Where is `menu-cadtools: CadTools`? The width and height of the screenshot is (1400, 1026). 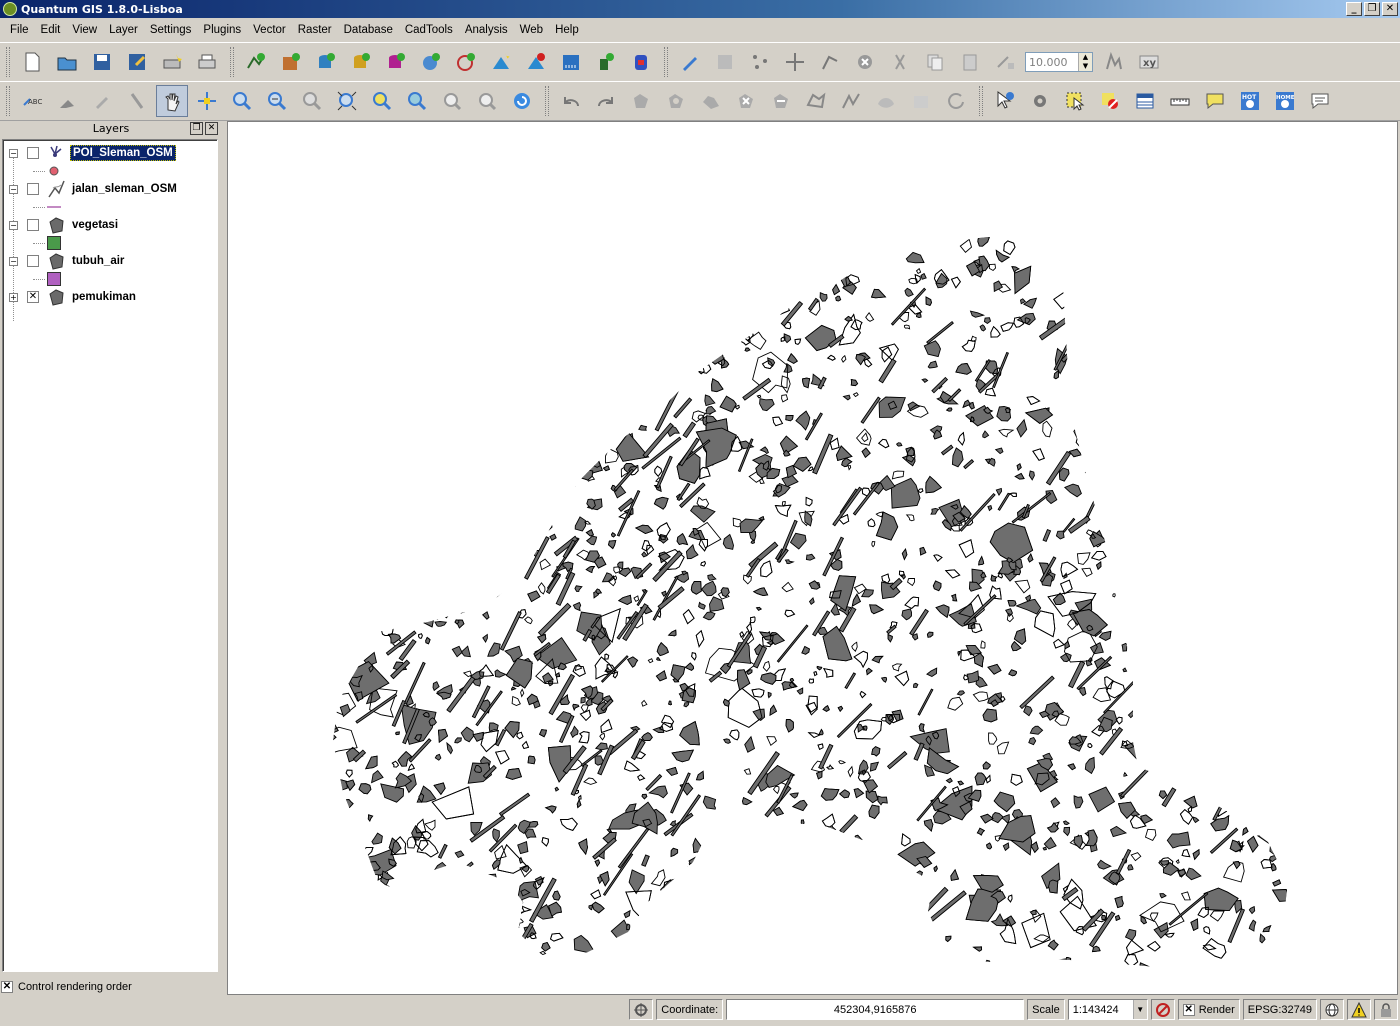
menu-cadtools: CadTools is located at coordinates (429, 30).